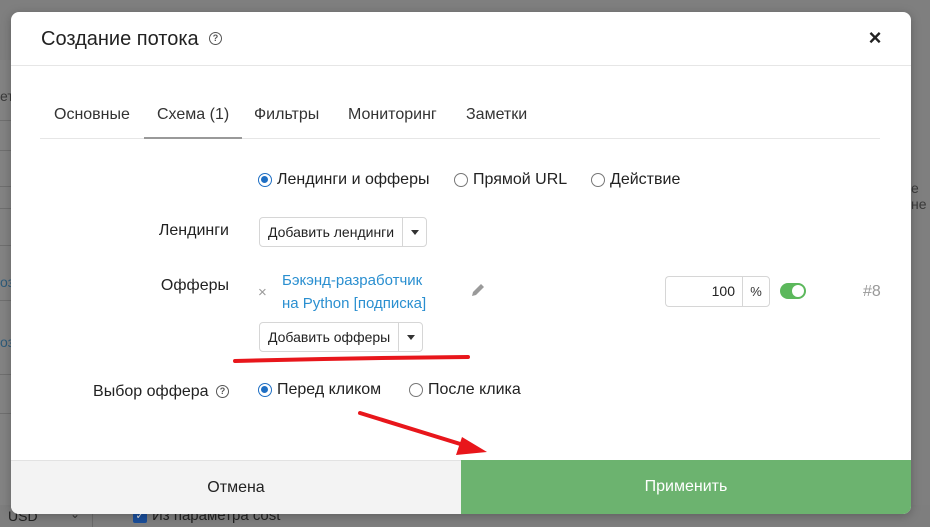  I want to click on add-landings-caret, so click(414, 232).